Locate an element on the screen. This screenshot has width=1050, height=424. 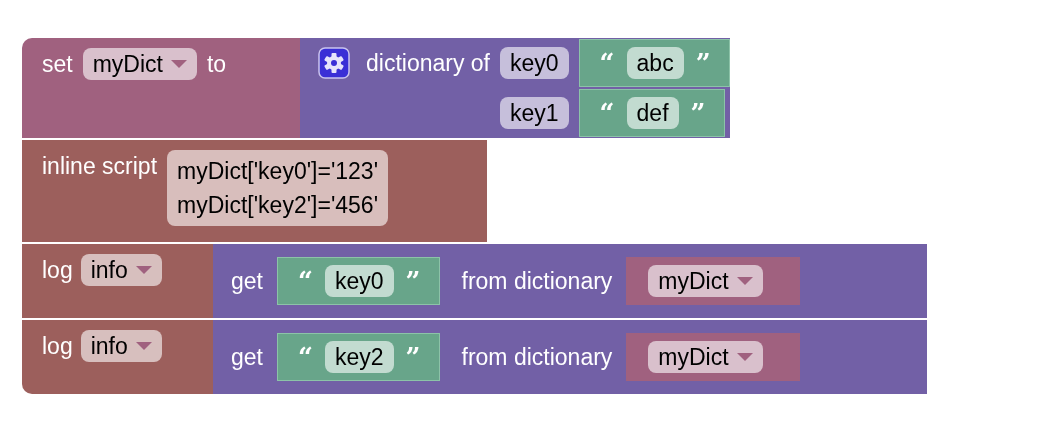
get-block: get “ key0 ” from dictionary myDict is located at coordinates (570, 281).